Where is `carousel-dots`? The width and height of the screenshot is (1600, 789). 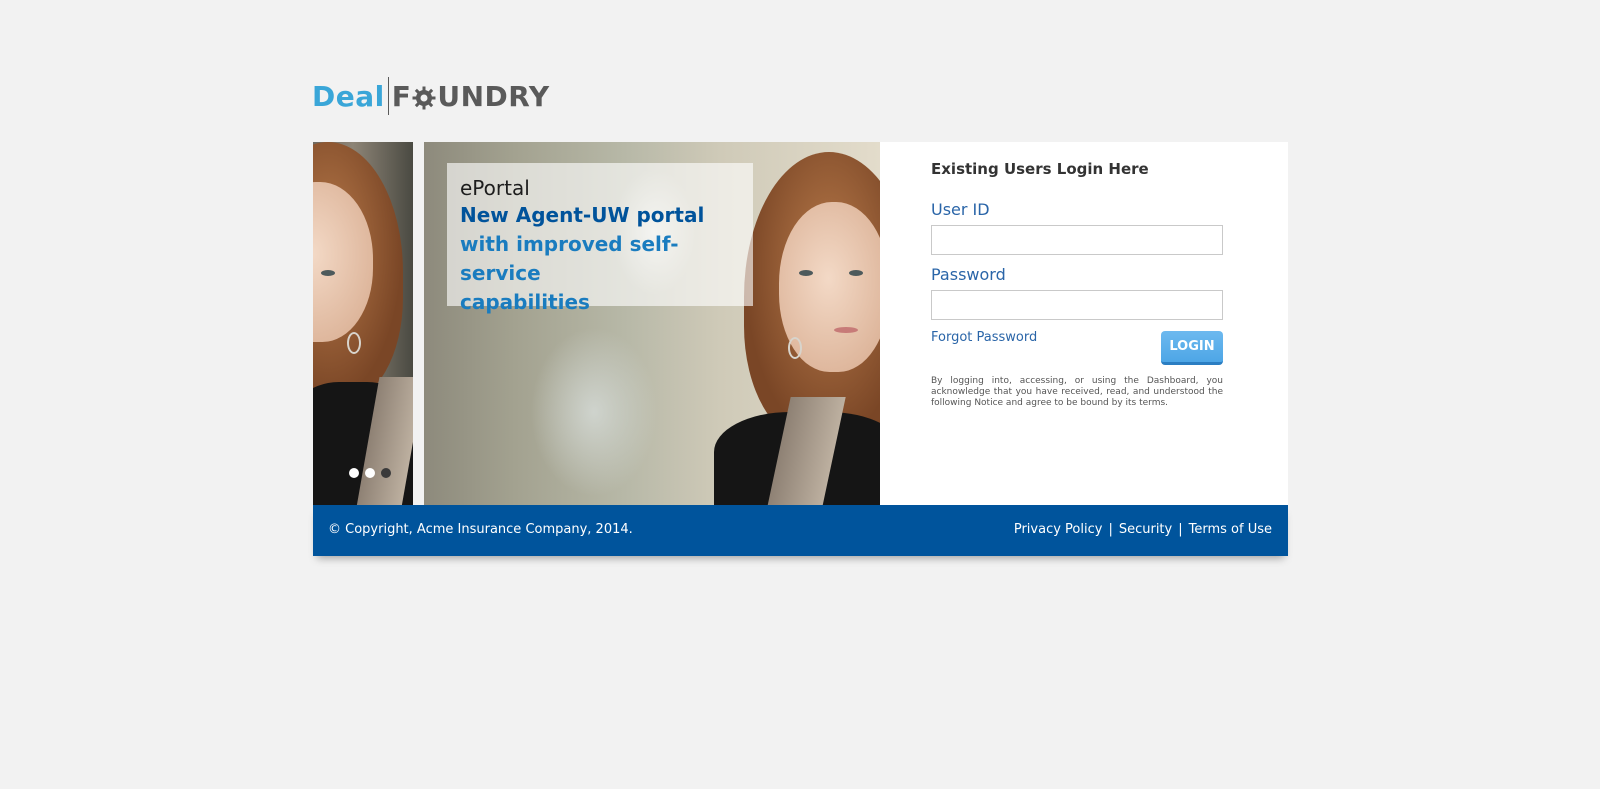 carousel-dots is located at coordinates (370, 473).